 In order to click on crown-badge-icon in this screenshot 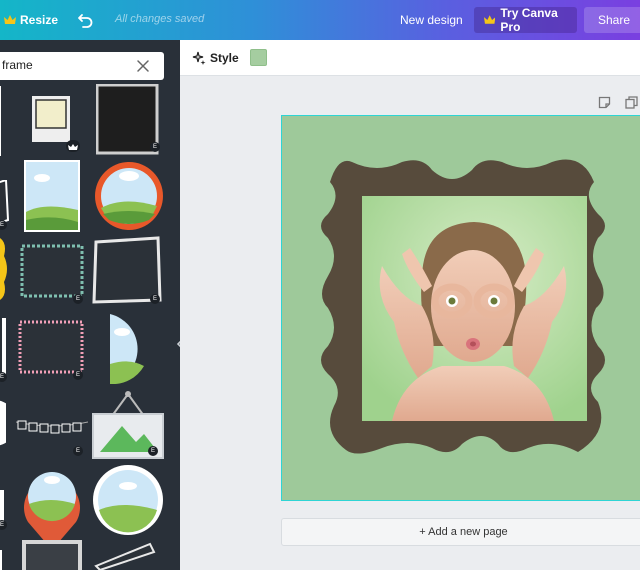, I will do `click(73, 146)`.